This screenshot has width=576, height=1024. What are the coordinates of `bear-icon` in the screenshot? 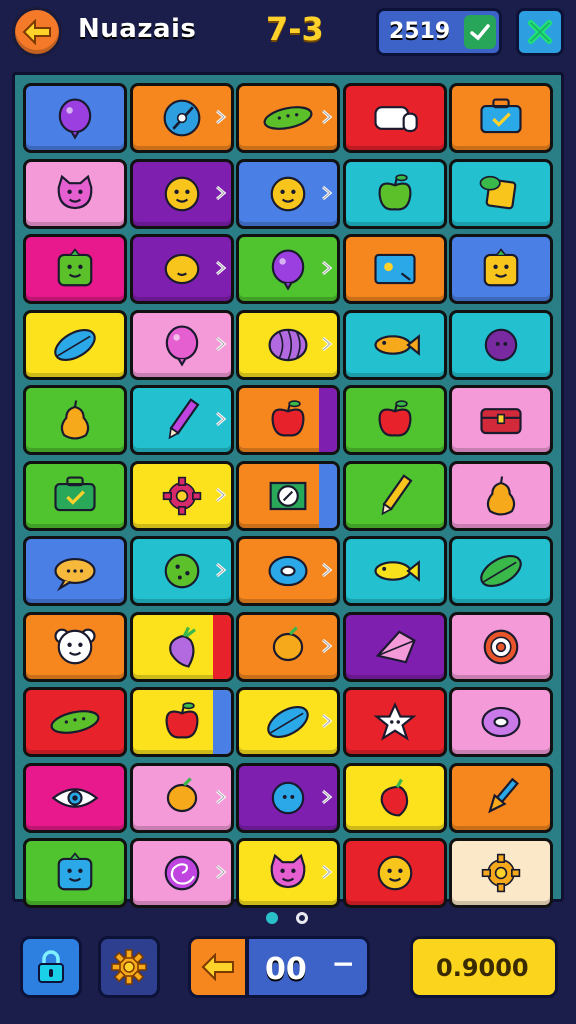 It's located at (75, 646).